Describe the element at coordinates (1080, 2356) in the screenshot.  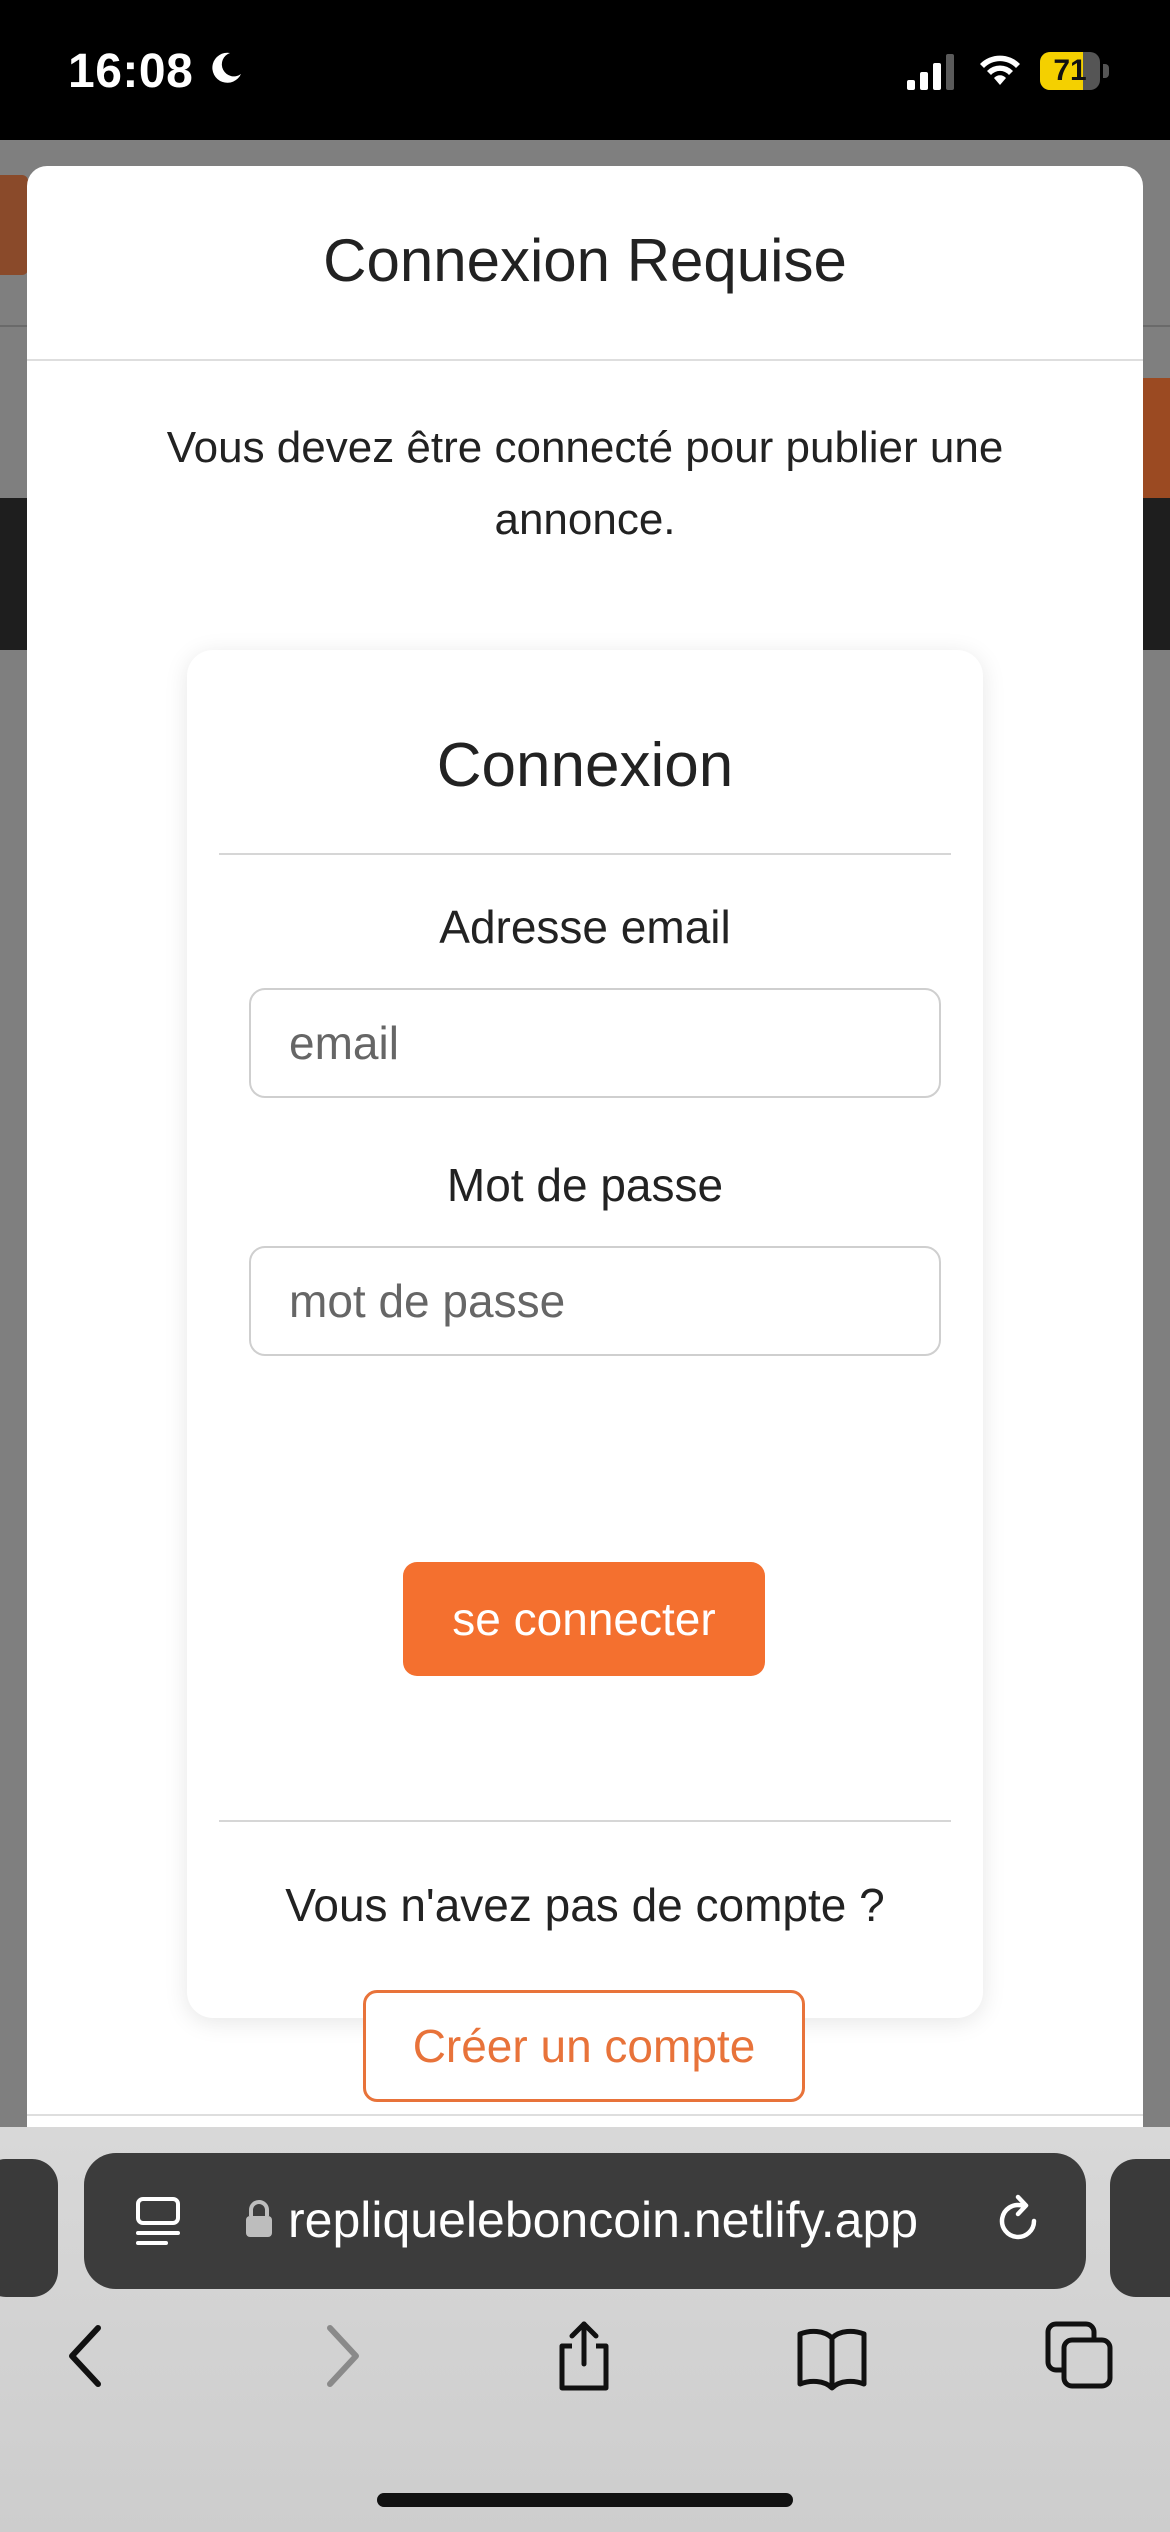
I see `tabs-icon` at that location.